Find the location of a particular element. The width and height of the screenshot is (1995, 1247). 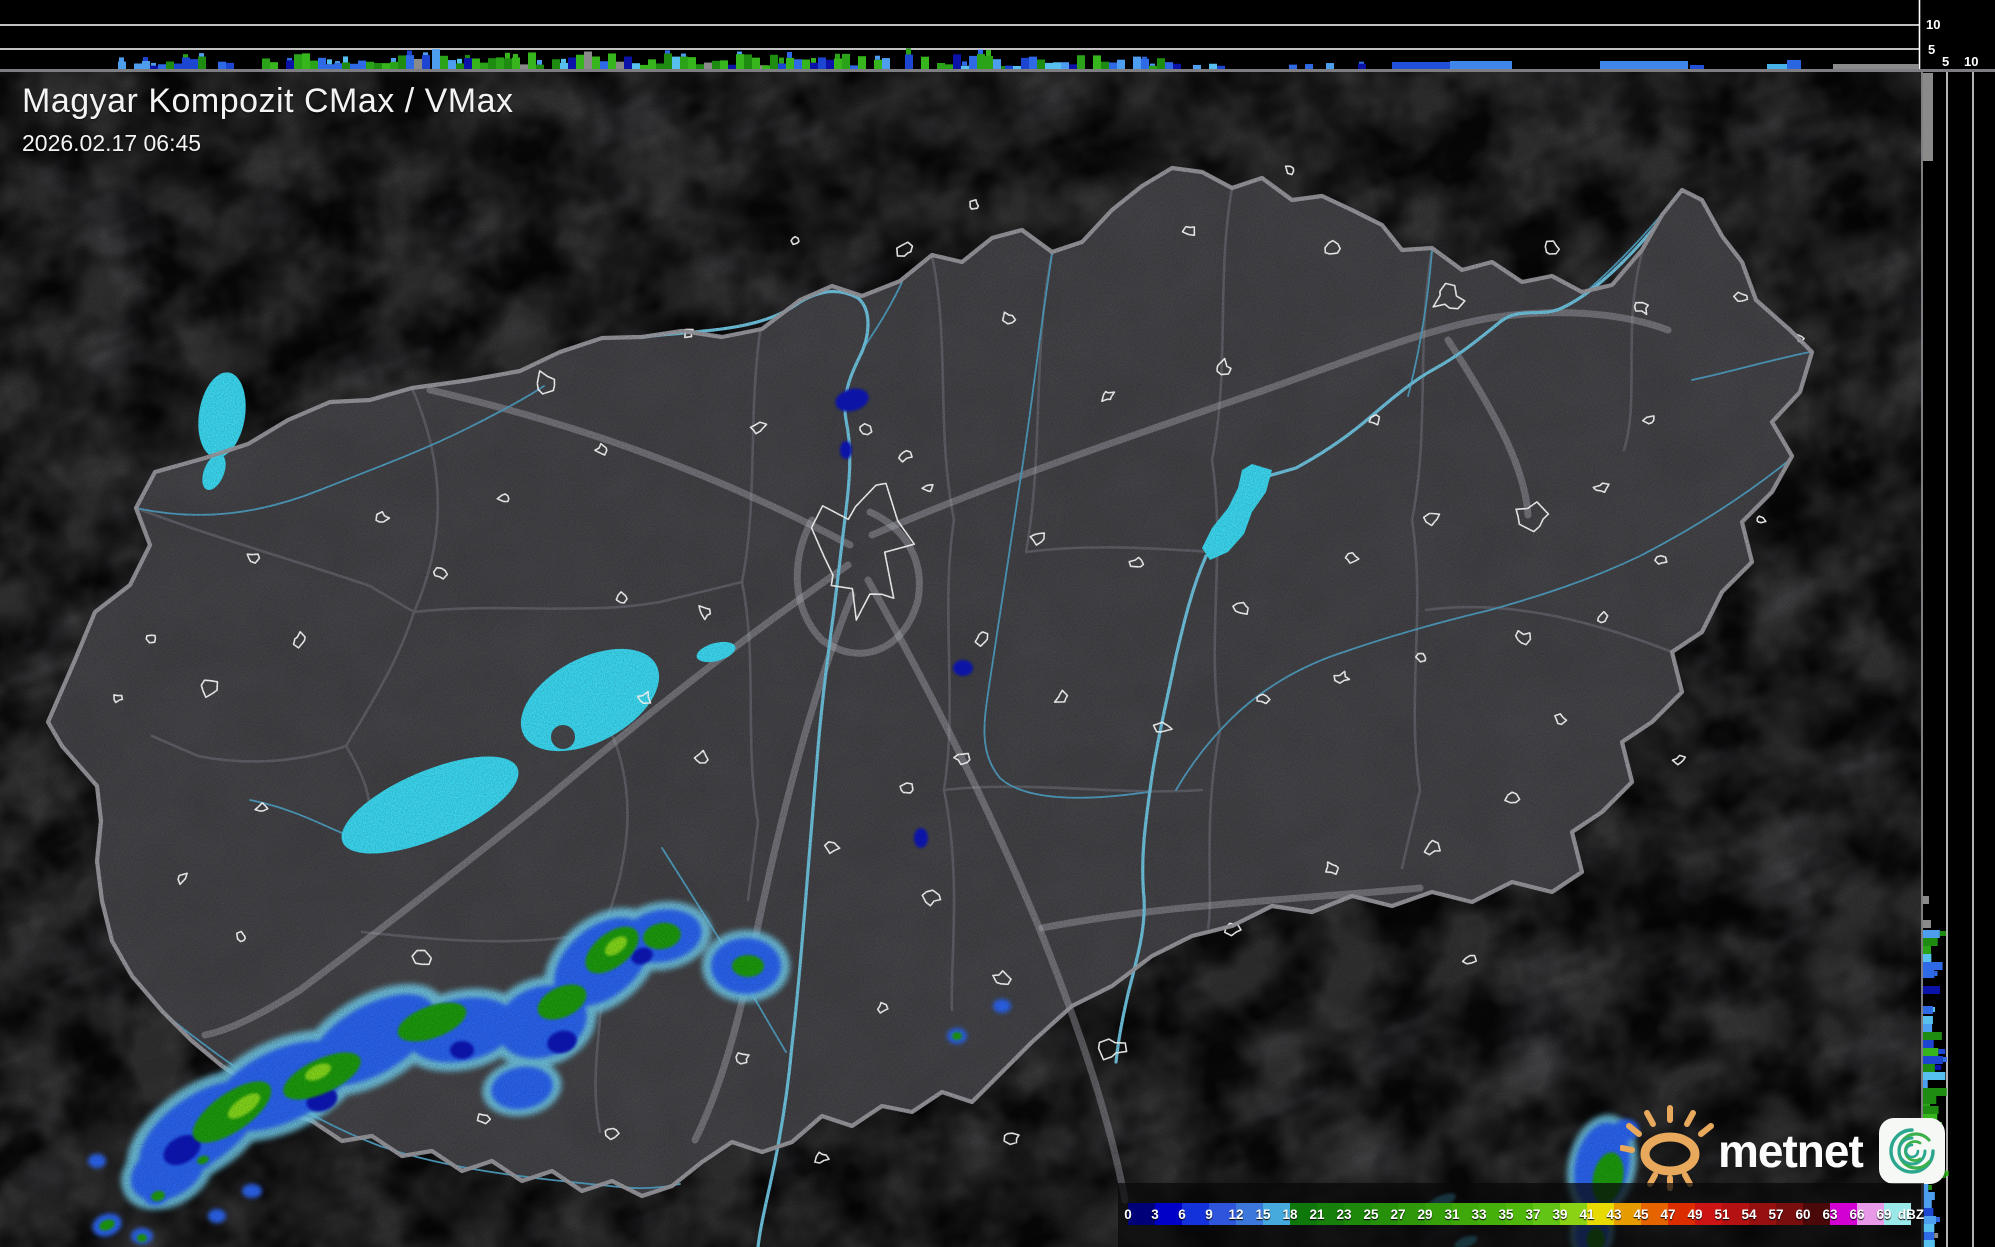

top-profile-plot is located at coordinates (960, 35).